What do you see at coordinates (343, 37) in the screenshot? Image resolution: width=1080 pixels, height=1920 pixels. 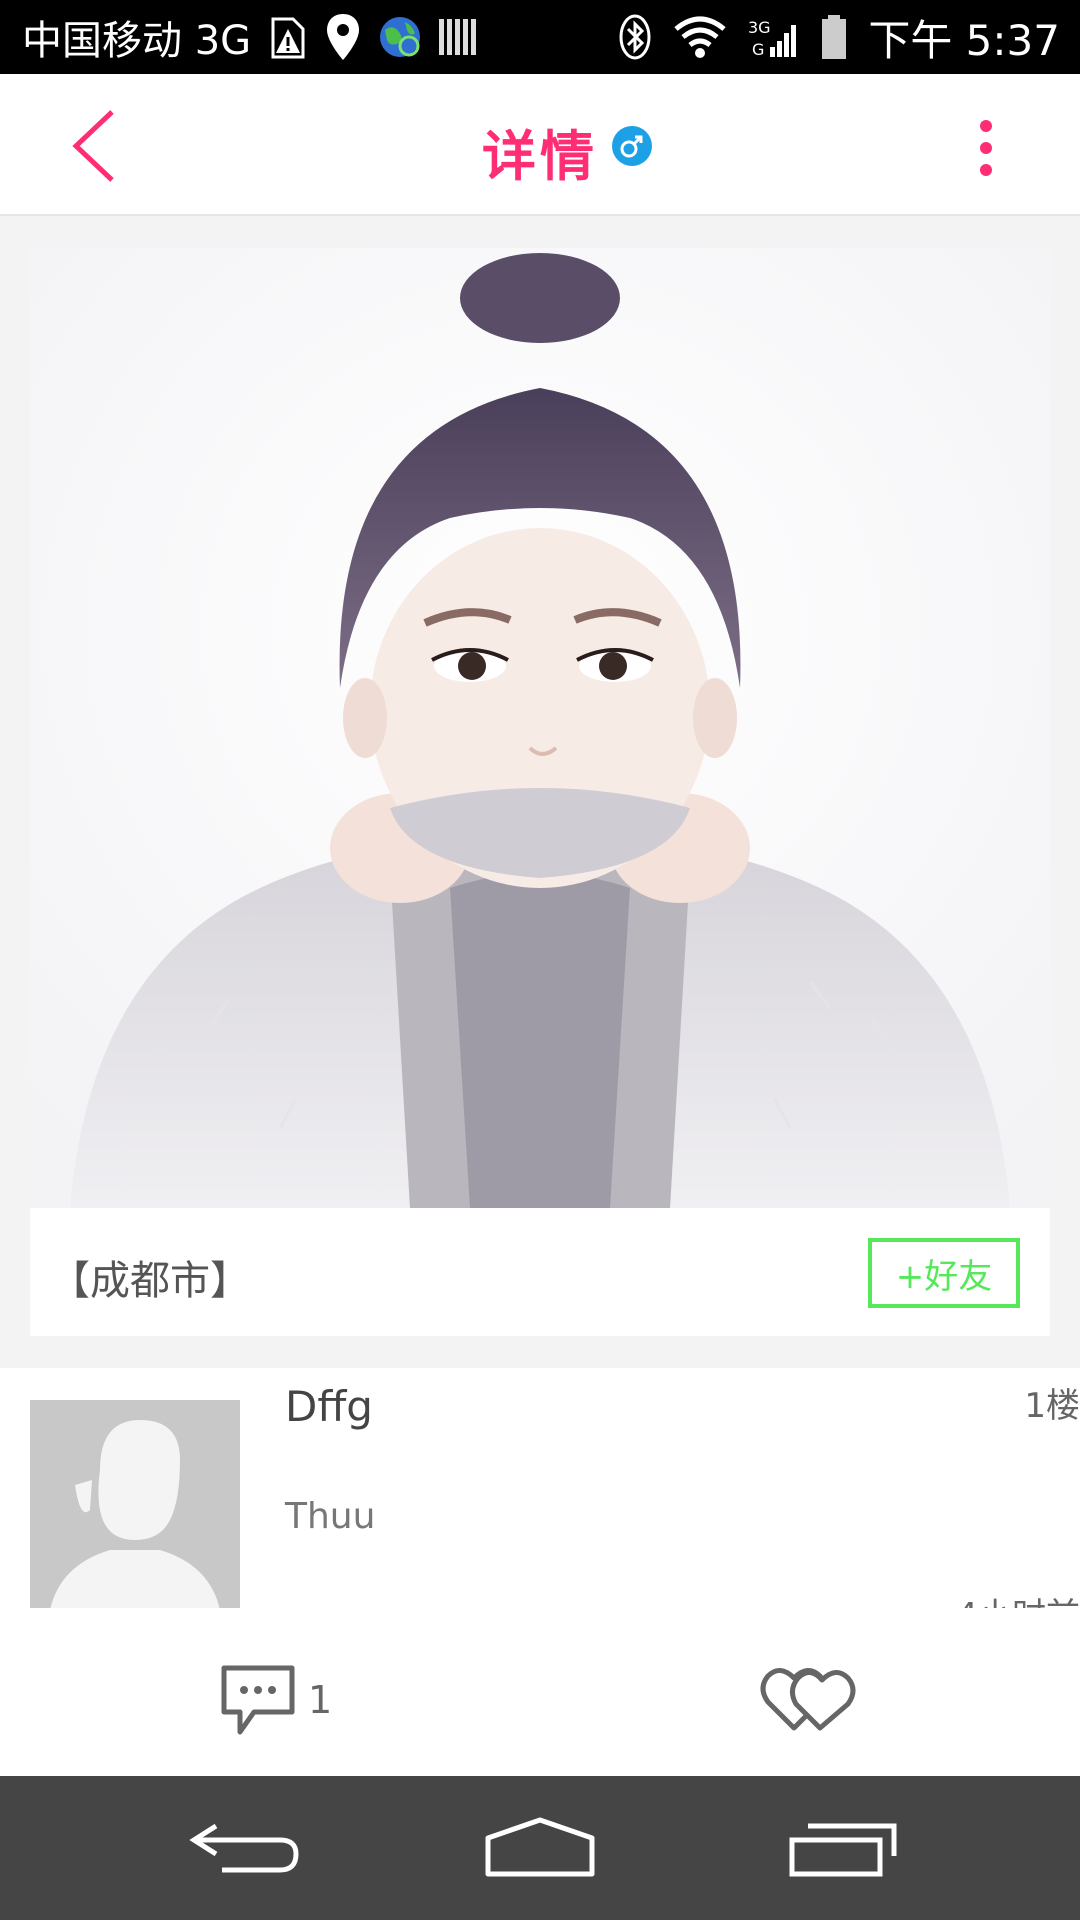 I see `location-pin-icon` at bounding box center [343, 37].